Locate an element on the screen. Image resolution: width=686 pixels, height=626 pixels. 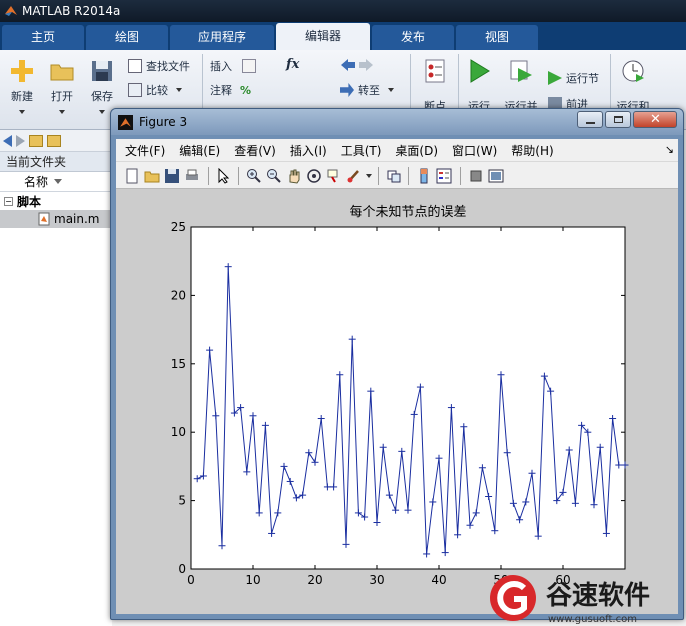
name-column-label: 名称 is located at coordinates (36, 182).